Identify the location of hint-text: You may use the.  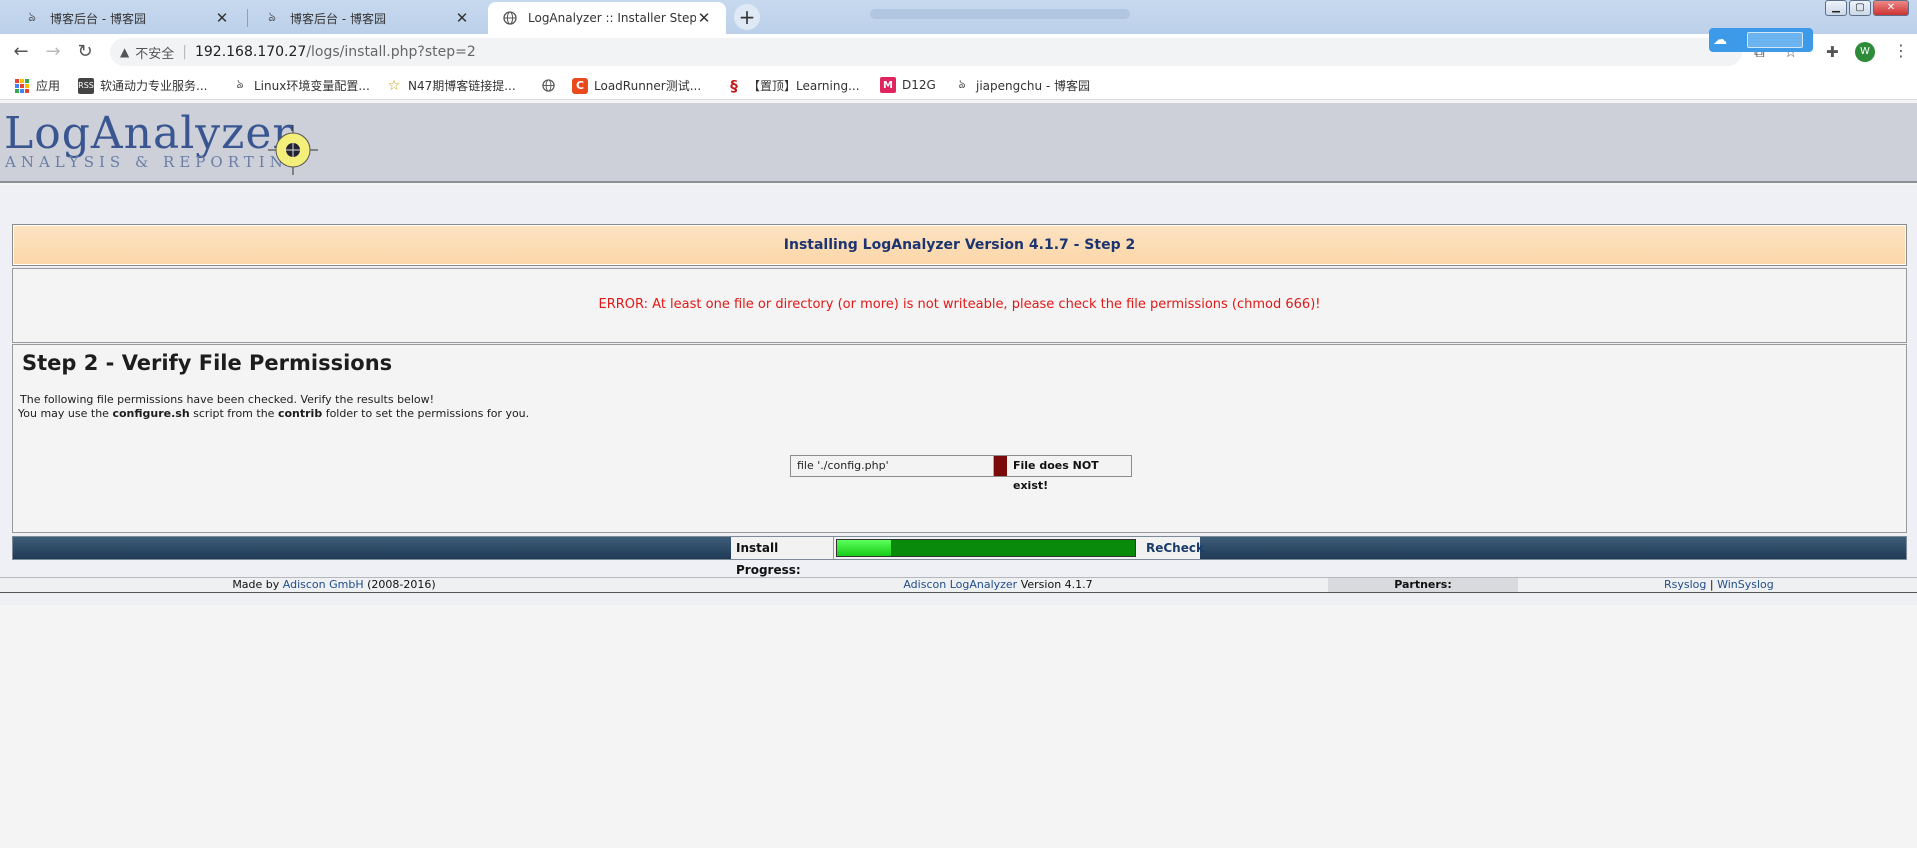
(65, 413).